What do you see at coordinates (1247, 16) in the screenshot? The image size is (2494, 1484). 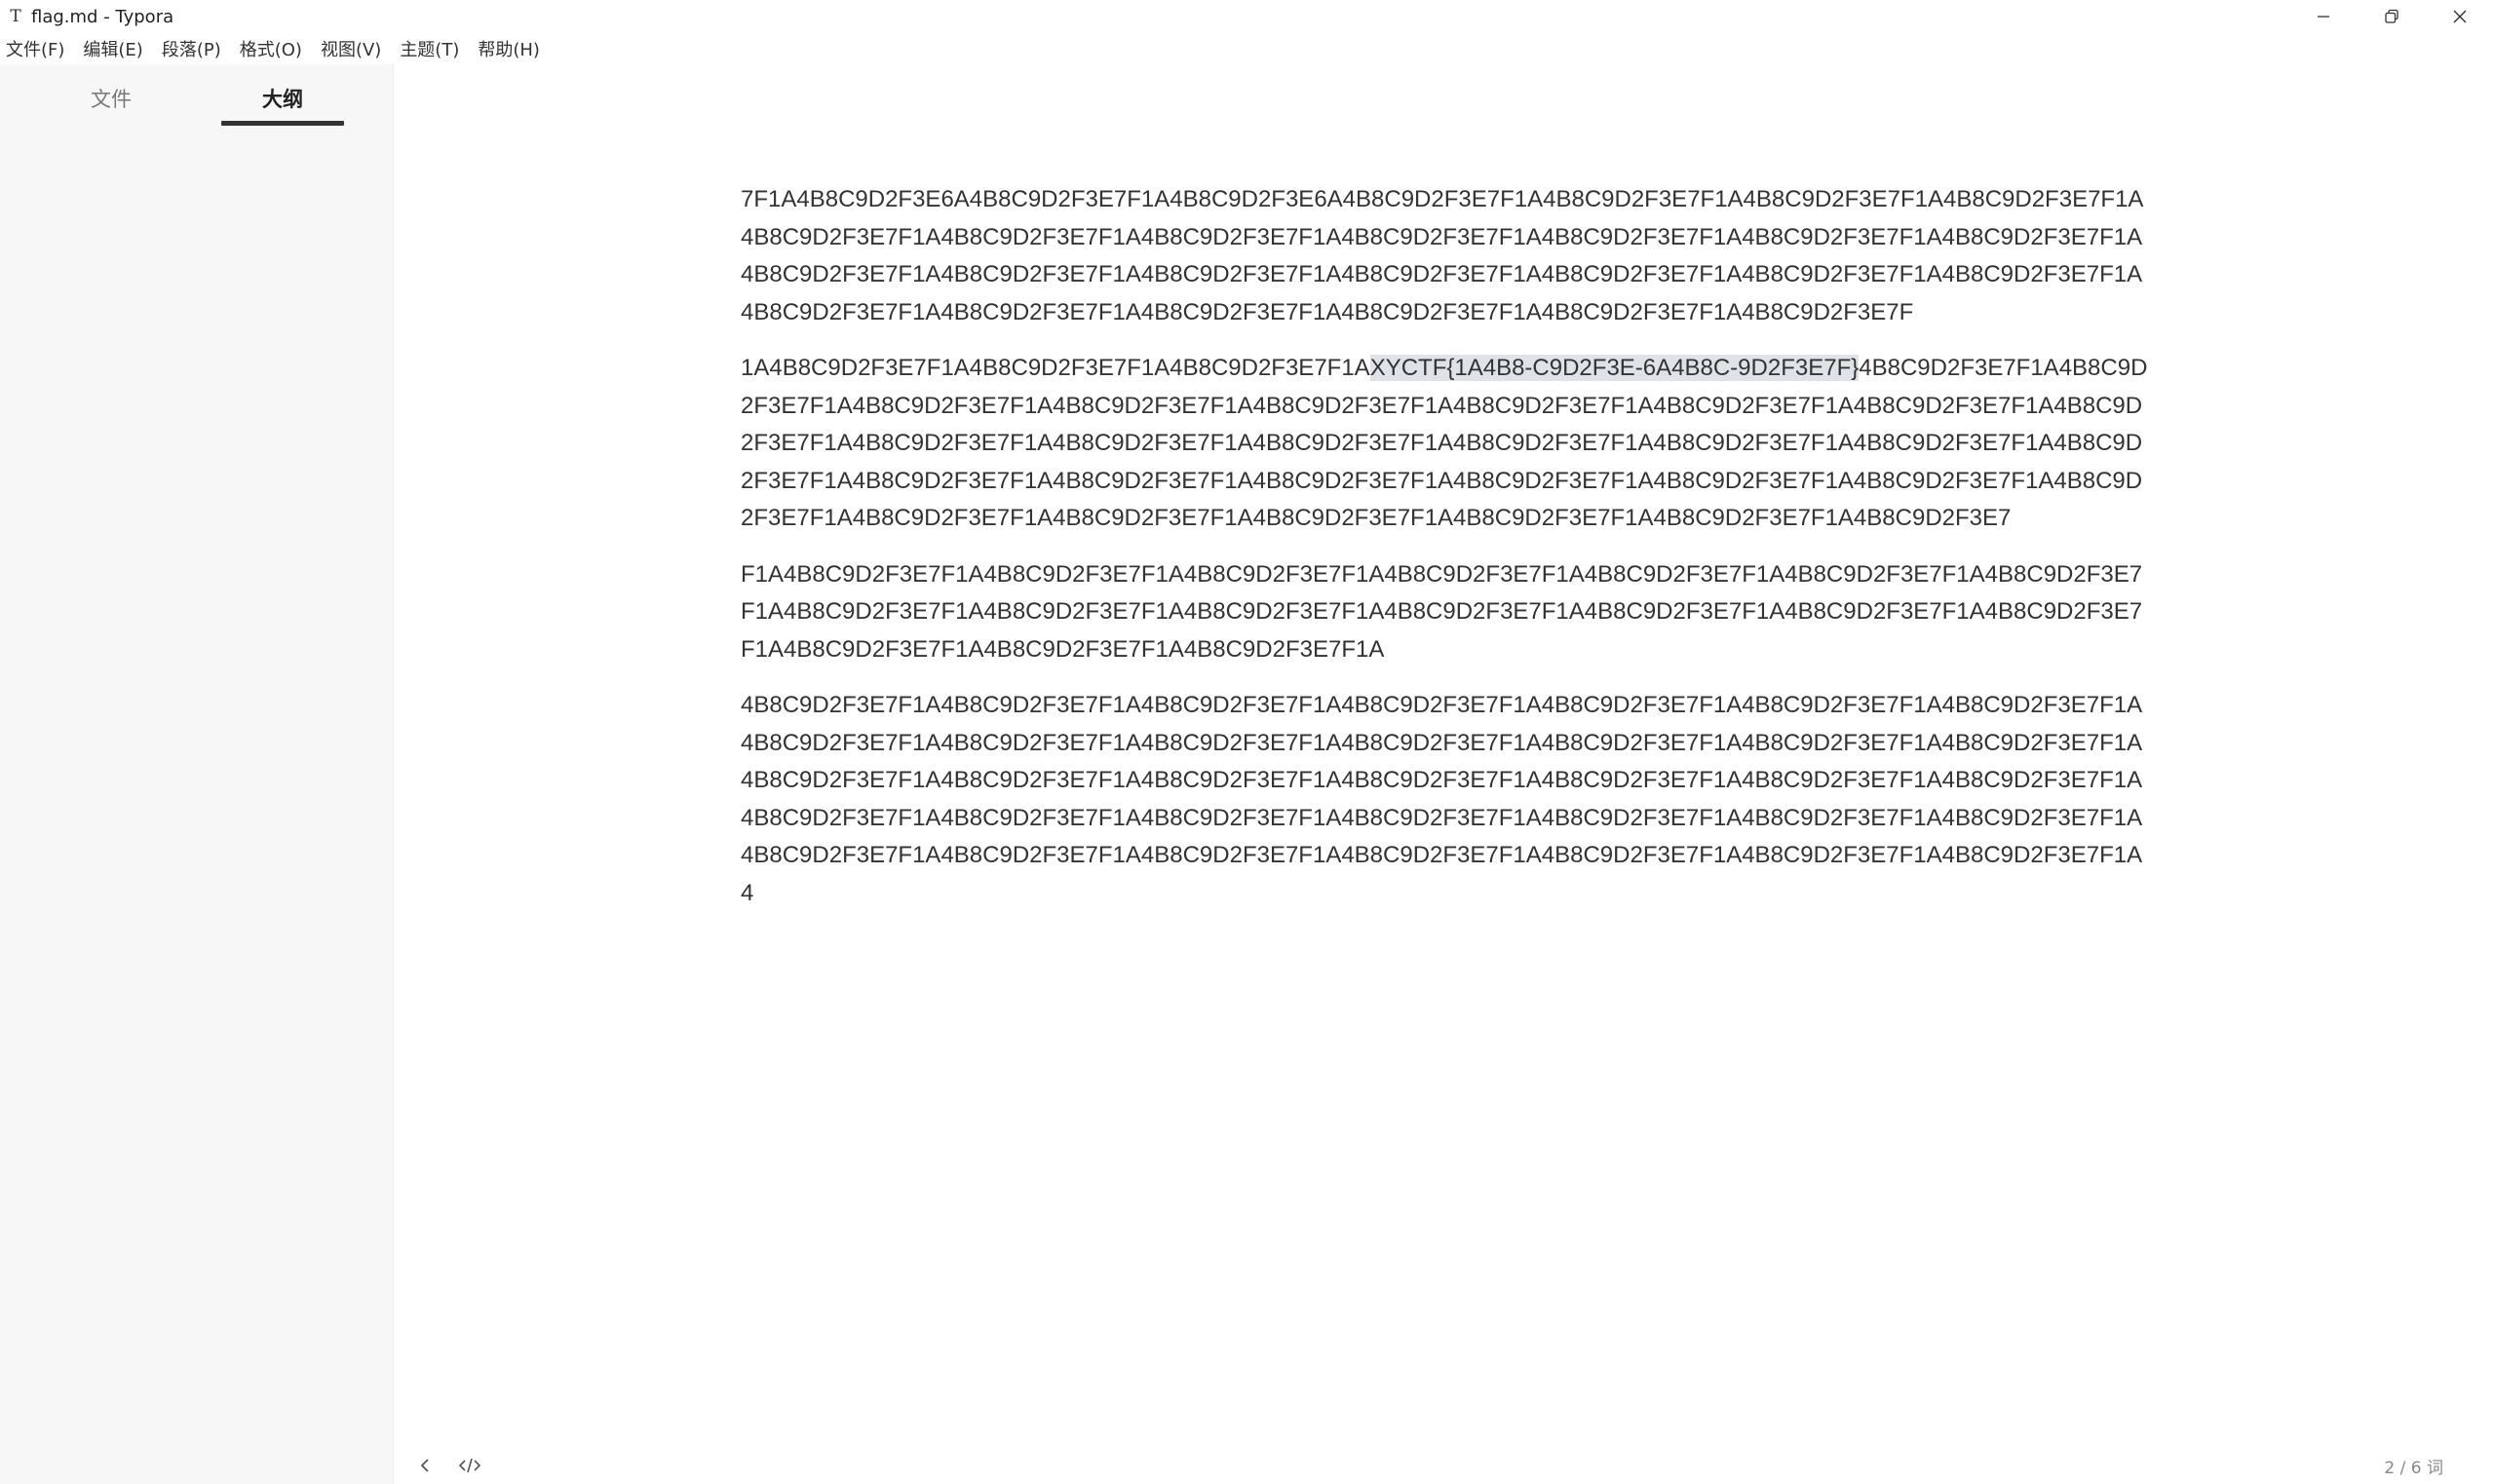 I see `title-bar: T flag.md - Typora` at bounding box center [1247, 16].